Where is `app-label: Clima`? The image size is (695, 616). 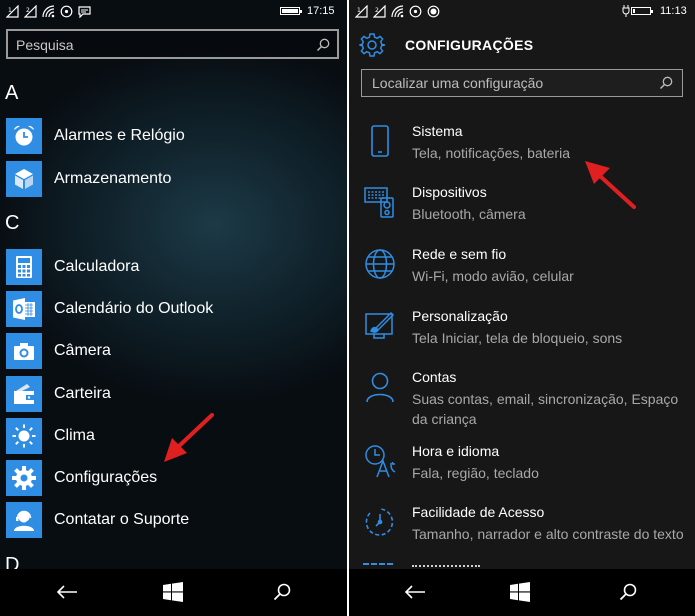
app-label: Clima is located at coordinates (74, 435).